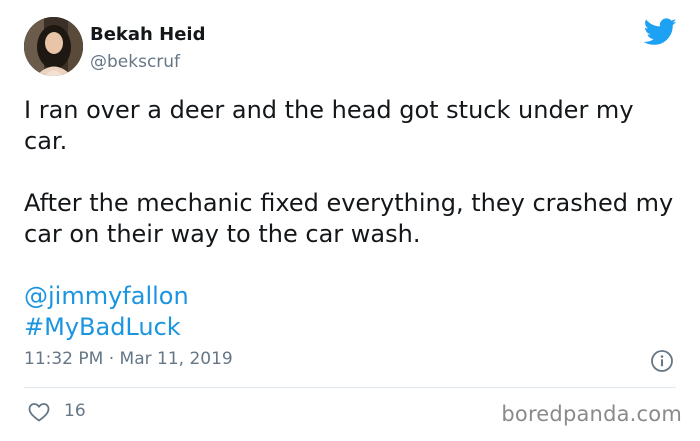 This screenshot has width=700, height=441. I want to click on divider, so click(350, 387).